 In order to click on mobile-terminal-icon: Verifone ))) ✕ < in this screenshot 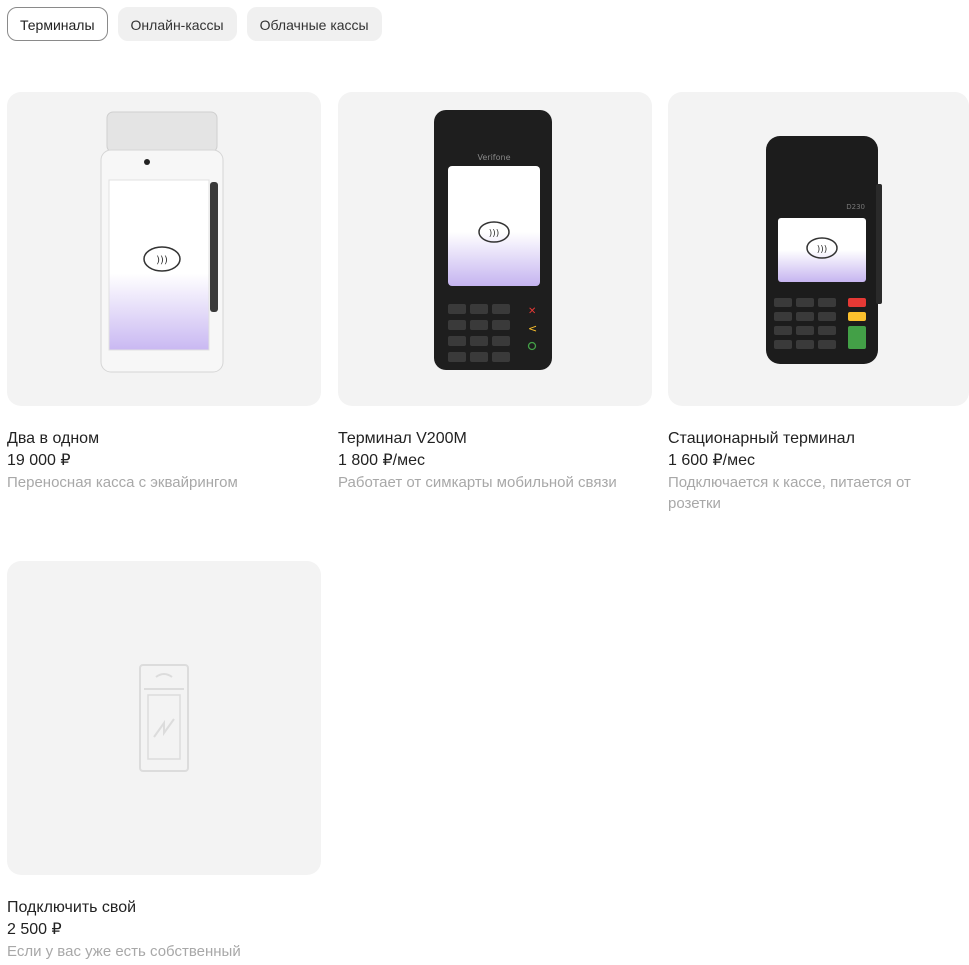, I will do `click(493, 240)`.